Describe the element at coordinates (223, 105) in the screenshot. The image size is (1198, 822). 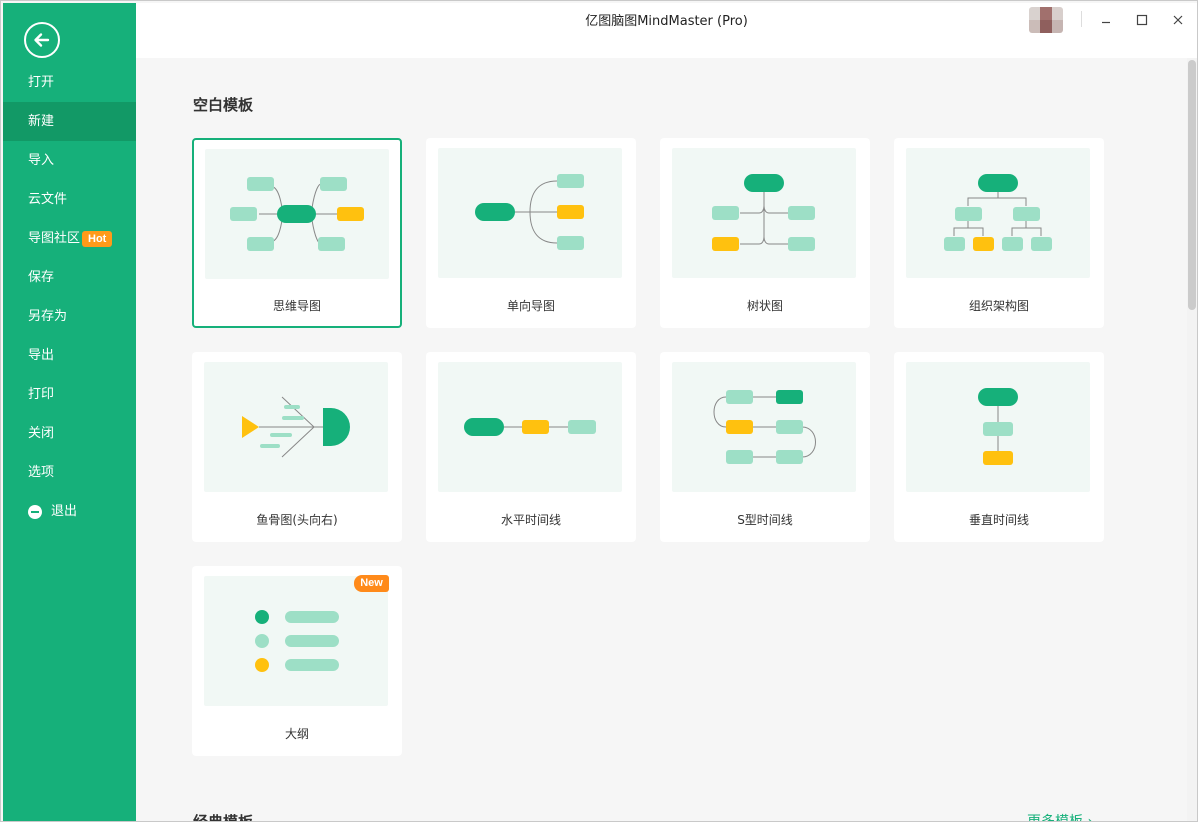
I see `blank-templates-title: 空白模板` at that location.